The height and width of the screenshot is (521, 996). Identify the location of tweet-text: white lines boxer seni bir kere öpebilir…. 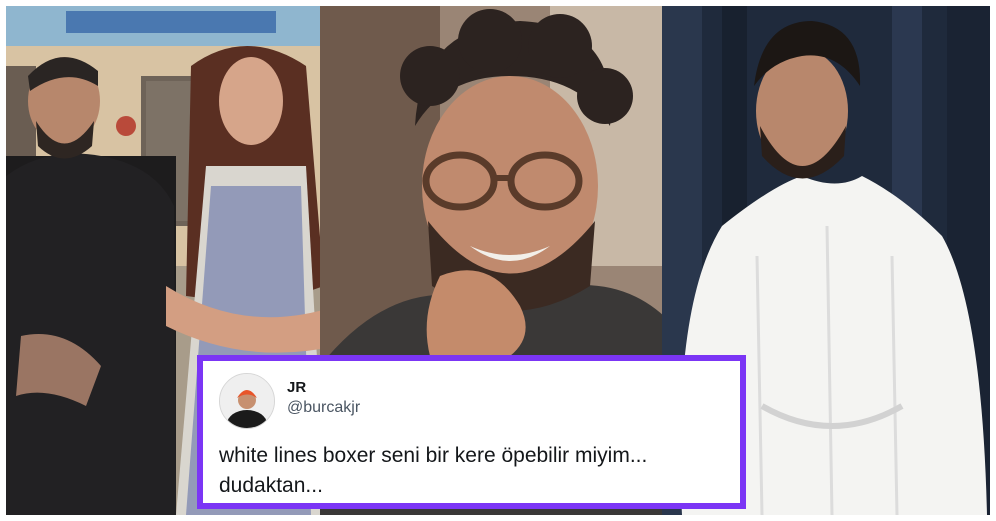
(479, 471).